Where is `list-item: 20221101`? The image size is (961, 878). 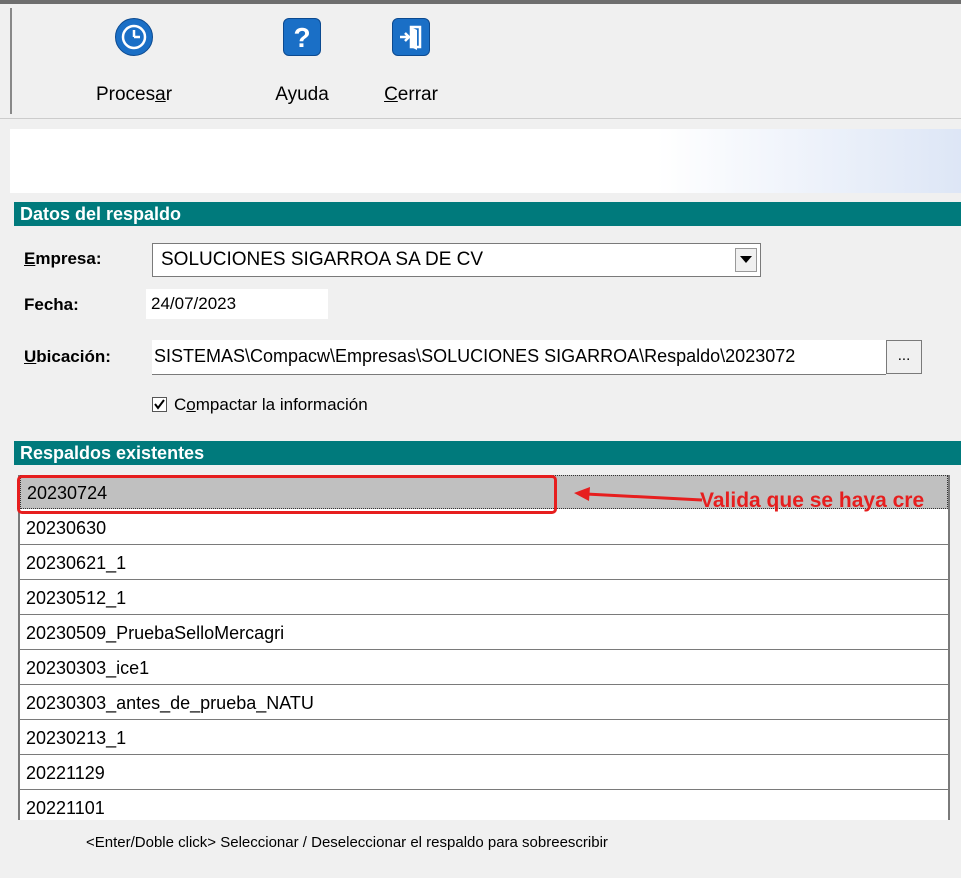
list-item: 20221101 is located at coordinates (484, 805).